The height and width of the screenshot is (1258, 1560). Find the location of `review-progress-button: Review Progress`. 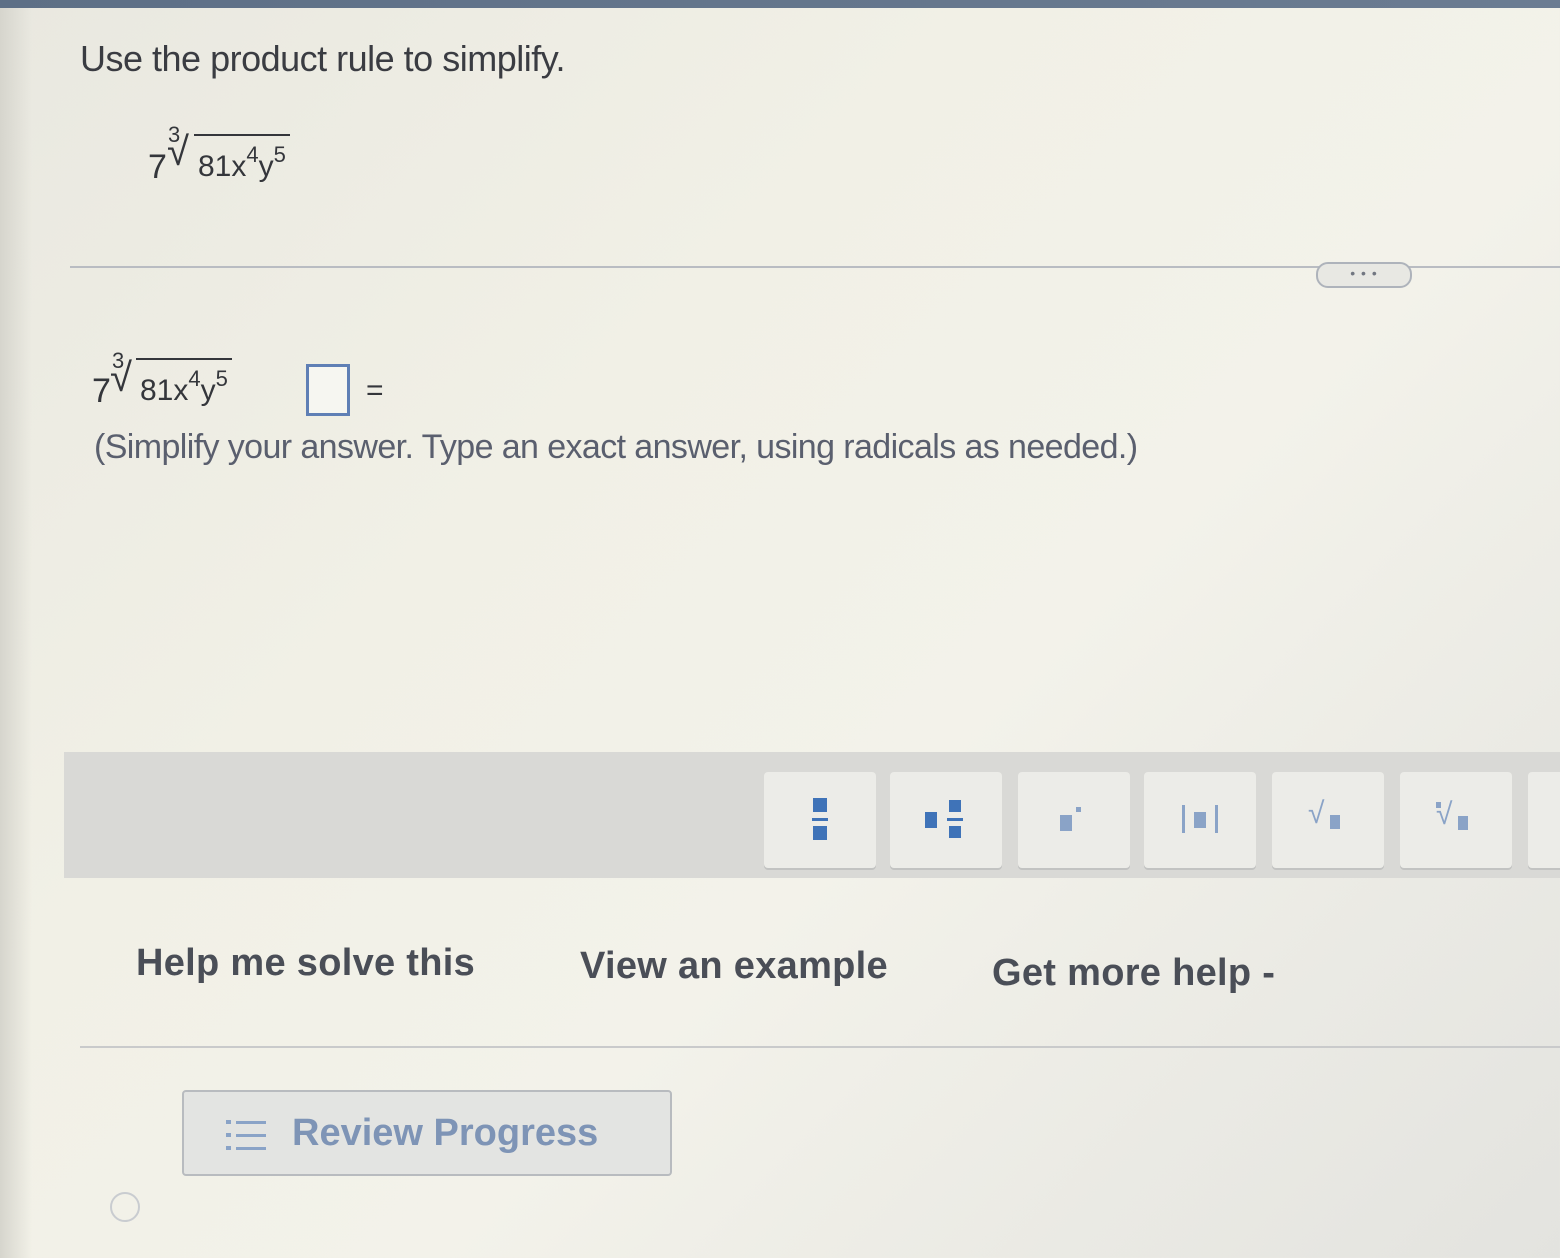

review-progress-button: Review Progress is located at coordinates (427, 1133).